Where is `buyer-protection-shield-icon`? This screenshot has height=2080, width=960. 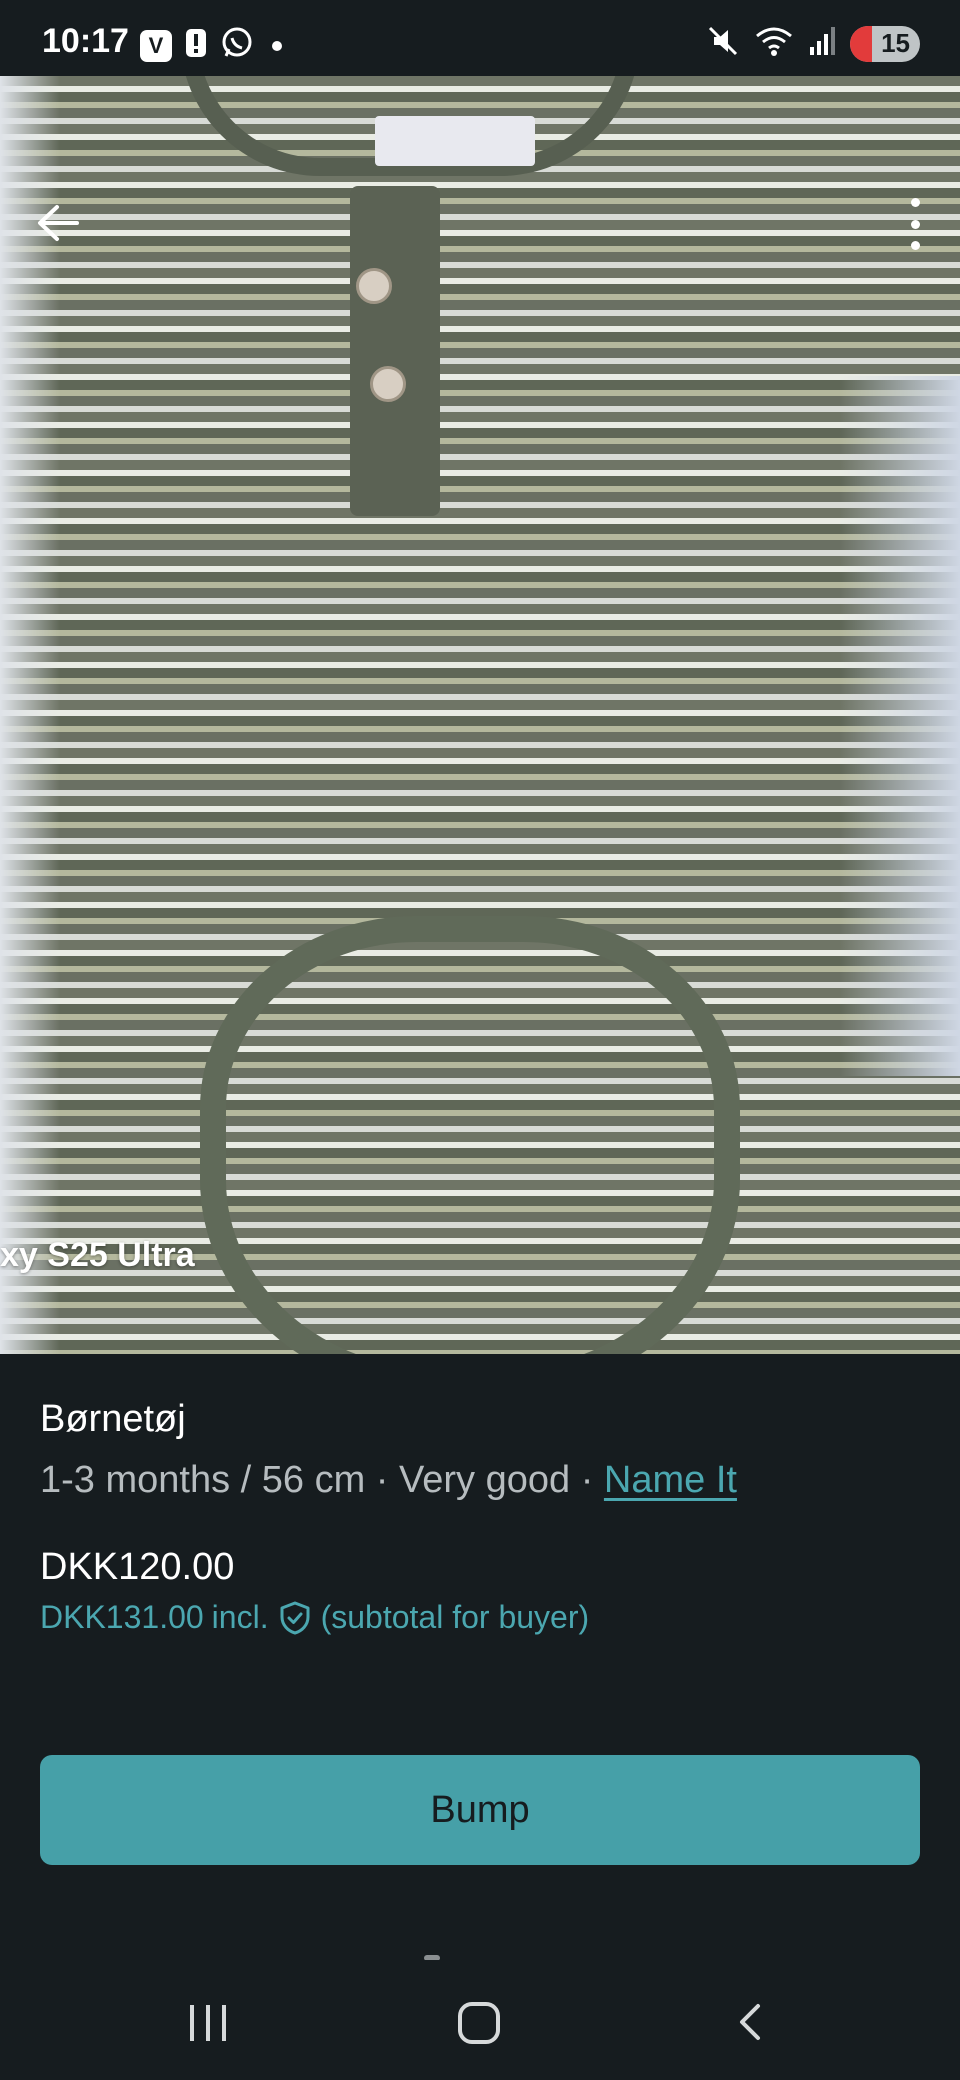 buyer-protection-shield-icon is located at coordinates (295, 1618).